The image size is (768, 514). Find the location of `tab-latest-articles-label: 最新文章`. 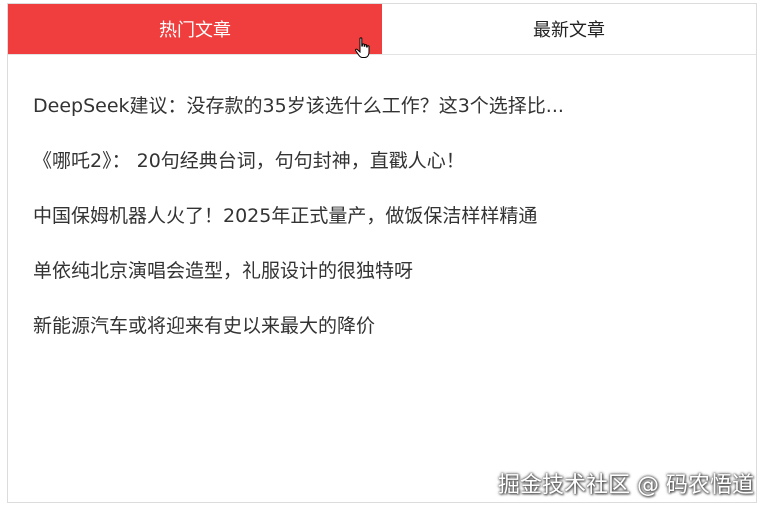

tab-latest-articles-label: 最新文章 is located at coordinates (569, 30).